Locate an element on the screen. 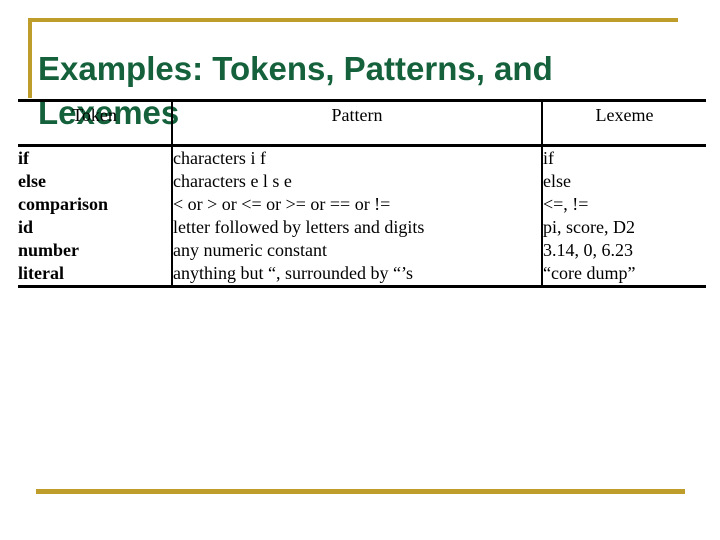 This screenshot has height=540, width=720. bottom-accent-rule is located at coordinates (360, 491).